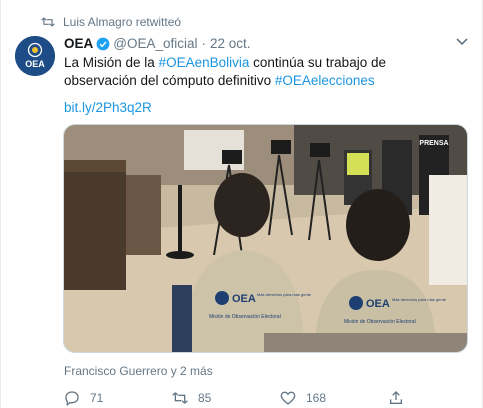 Image resolution: width=483 pixels, height=408 pixels. I want to click on tweet-header: OEA @OEA_oficial · 22 oct., so click(157, 43).